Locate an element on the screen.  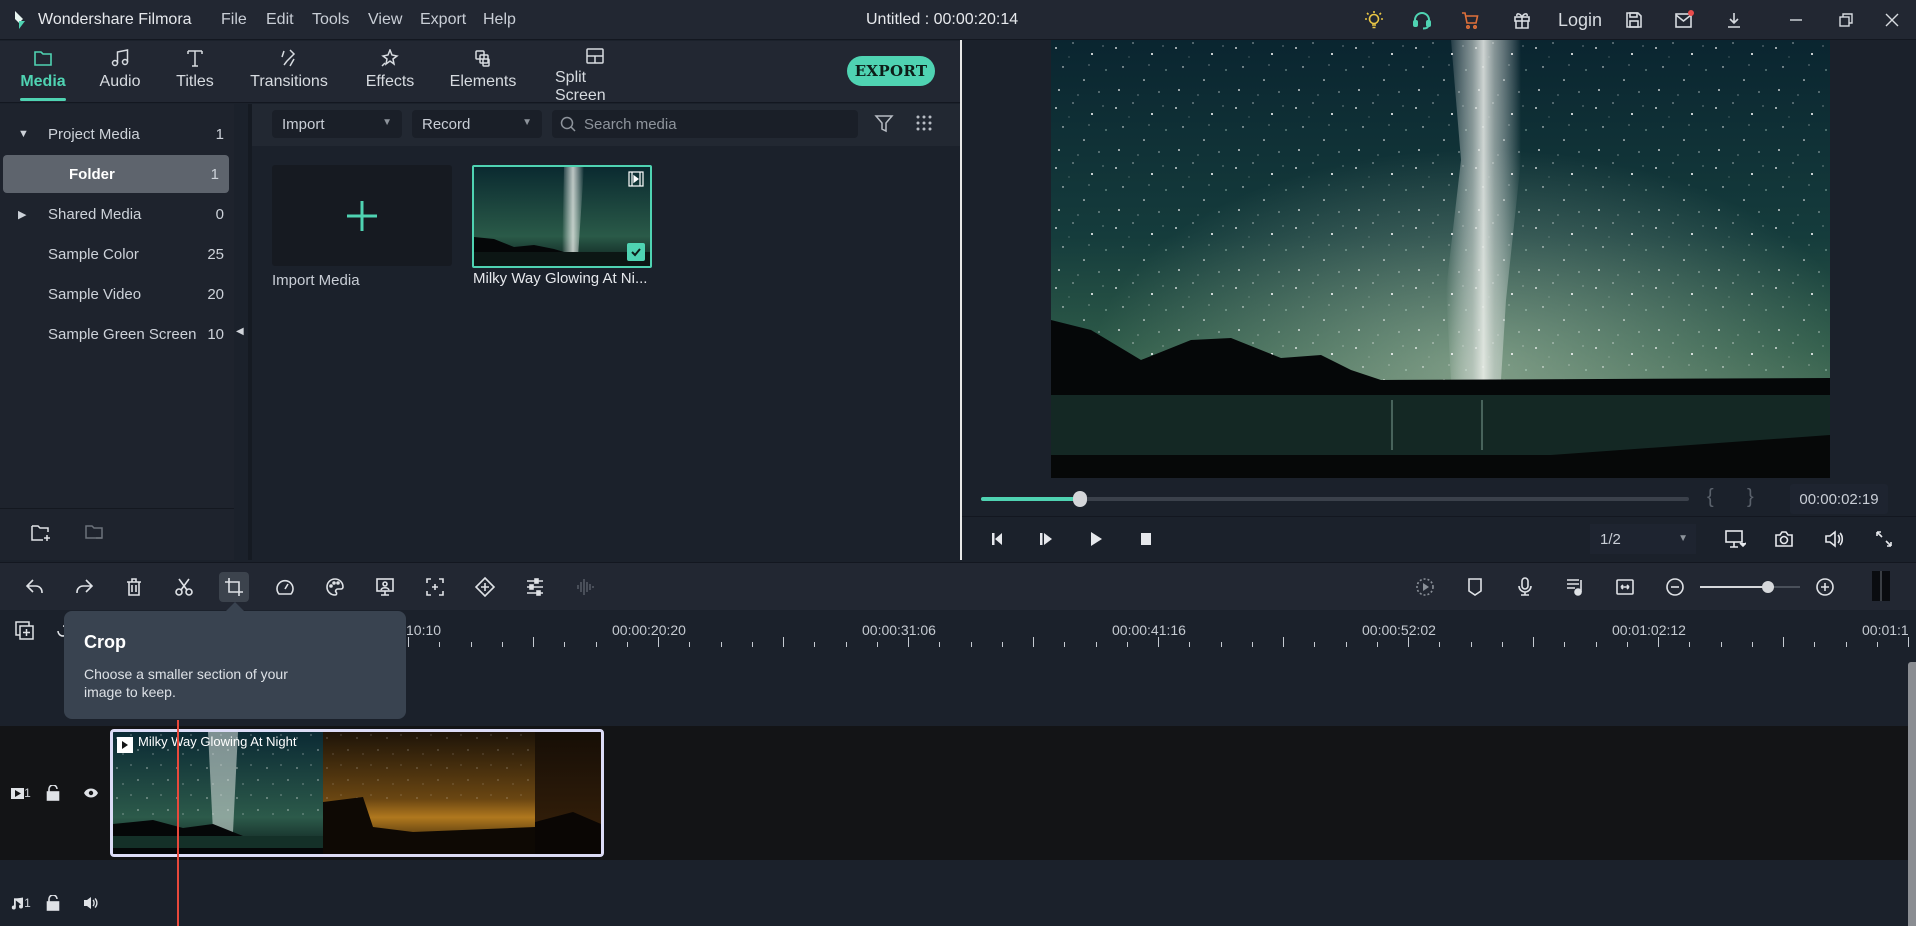
ruler-label: 00:01:02:12 is located at coordinates (1649, 630).